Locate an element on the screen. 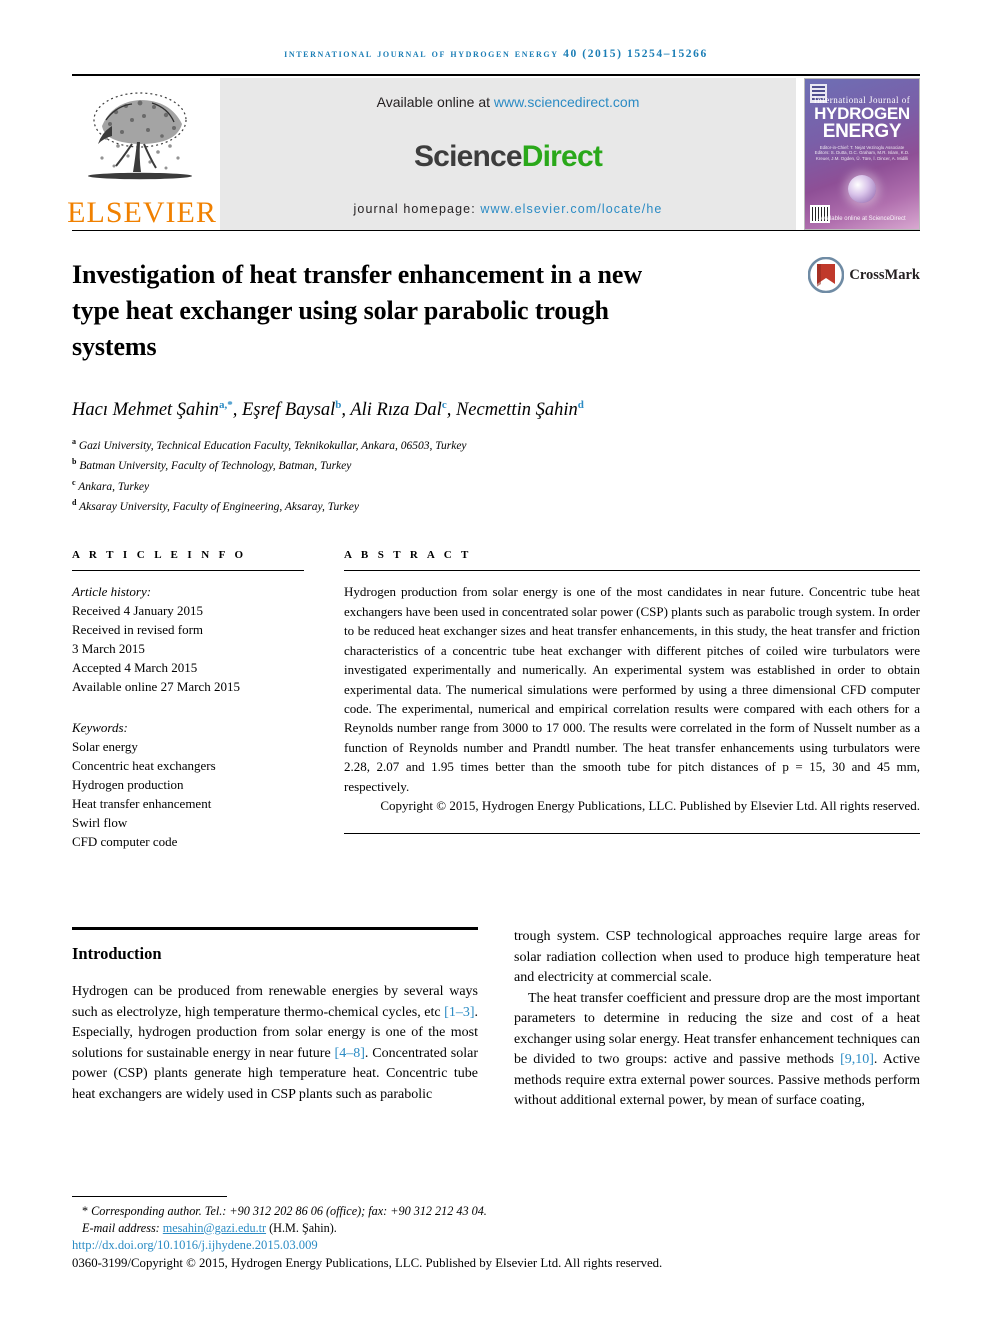 The height and width of the screenshot is (1323, 992). keyword-item: Solar energy is located at coordinates (188, 746).